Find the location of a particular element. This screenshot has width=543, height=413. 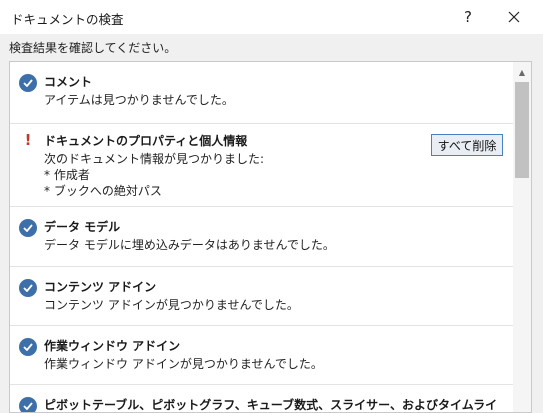

help-icon: ? is located at coordinates (468, 17).